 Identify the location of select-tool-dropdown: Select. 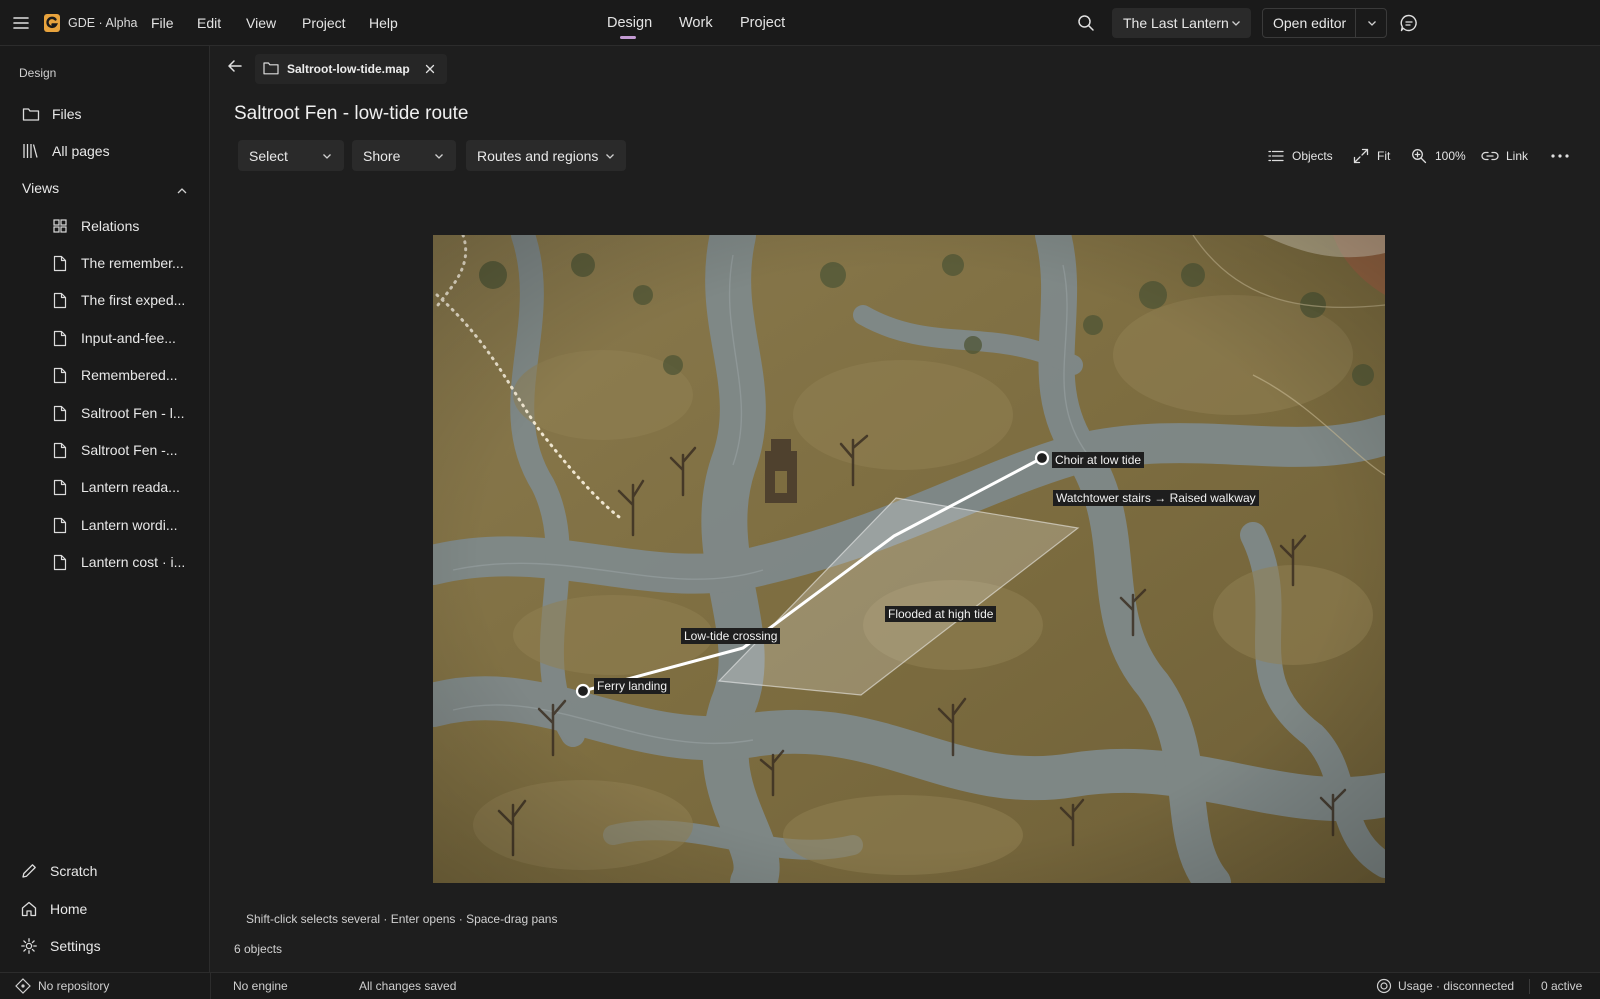
(291, 155).